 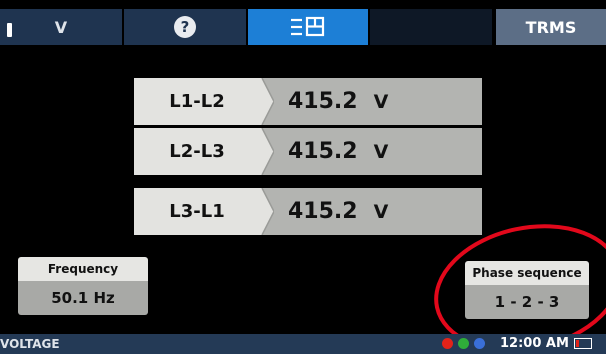 I want to click on mode-label: VOLTAGE, so click(x=30, y=344).